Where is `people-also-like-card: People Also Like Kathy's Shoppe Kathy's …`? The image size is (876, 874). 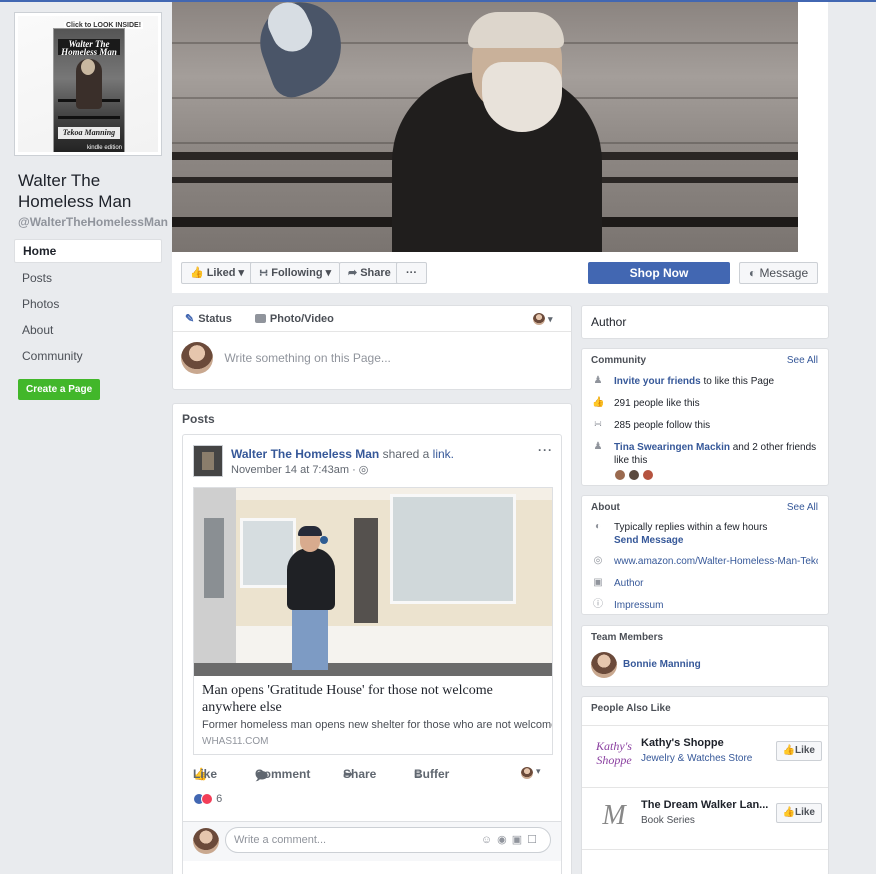
people-also-like-card: People Also Like Kathy's Shoppe Kathy's … is located at coordinates (705, 785).